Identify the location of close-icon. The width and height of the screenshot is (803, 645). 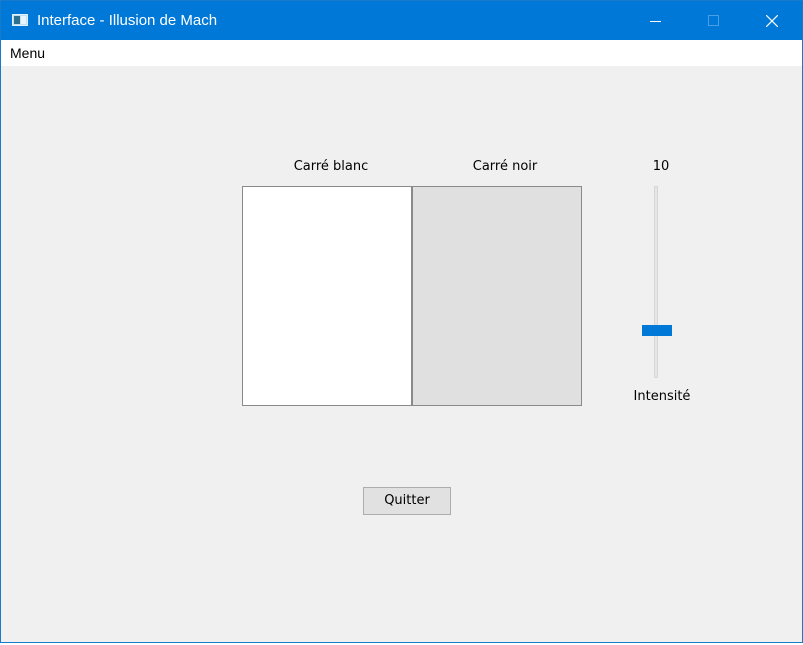
(772, 21).